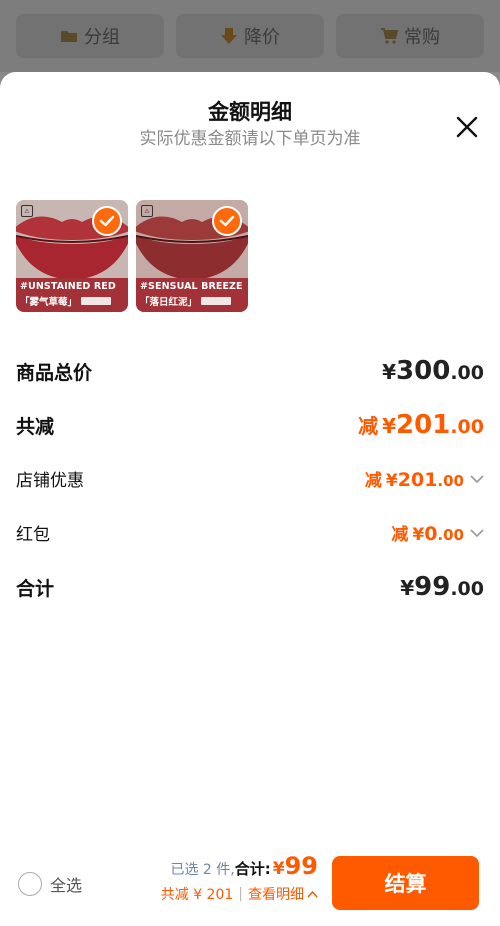  I want to click on total-label: 合计:, so click(252, 869).